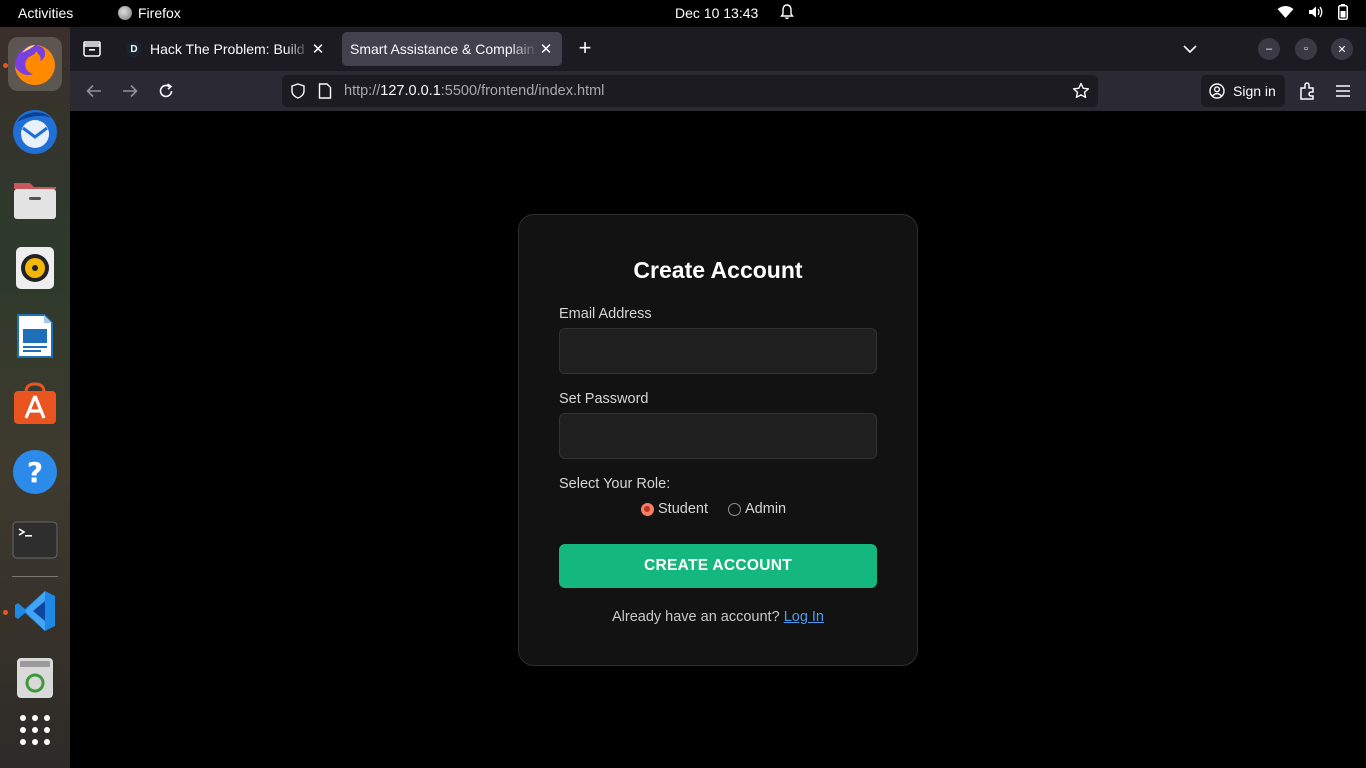  I want to click on tab-smart-assistance: Smart Assistance & Complain ✕, so click(452, 49).